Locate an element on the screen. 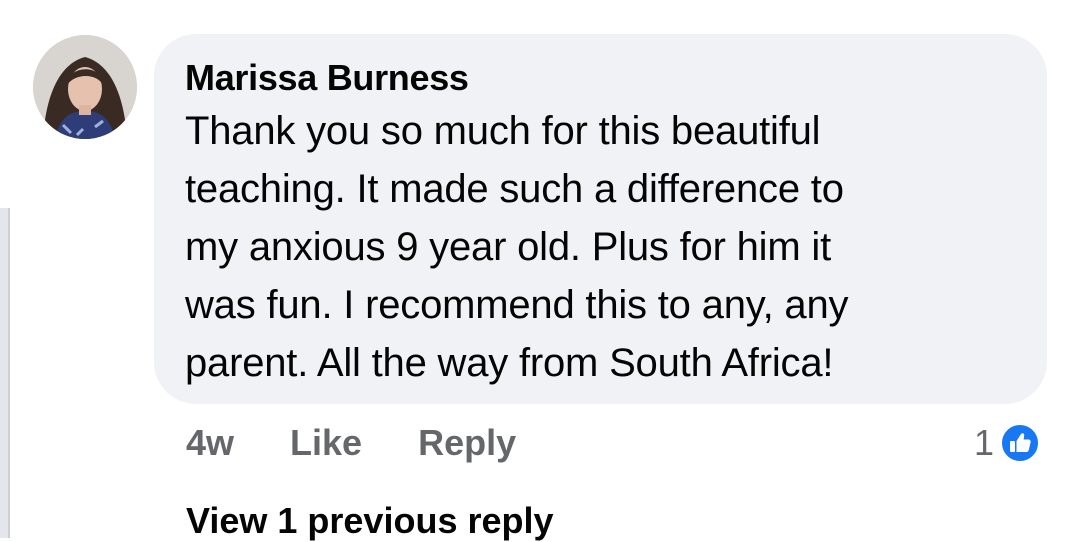 The height and width of the screenshot is (542, 1076). like-button: Like is located at coordinates (326, 443).